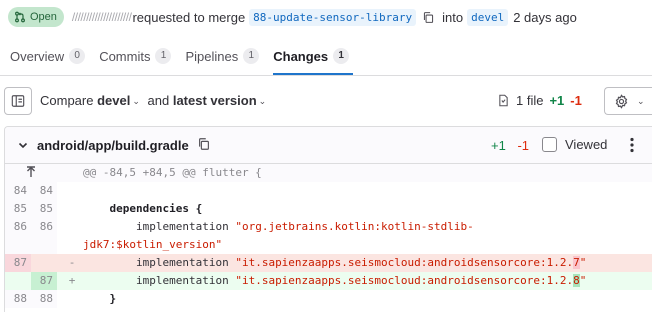 This screenshot has width=652, height=312. I want to click on old-line-number: 86, so click(18, 236).